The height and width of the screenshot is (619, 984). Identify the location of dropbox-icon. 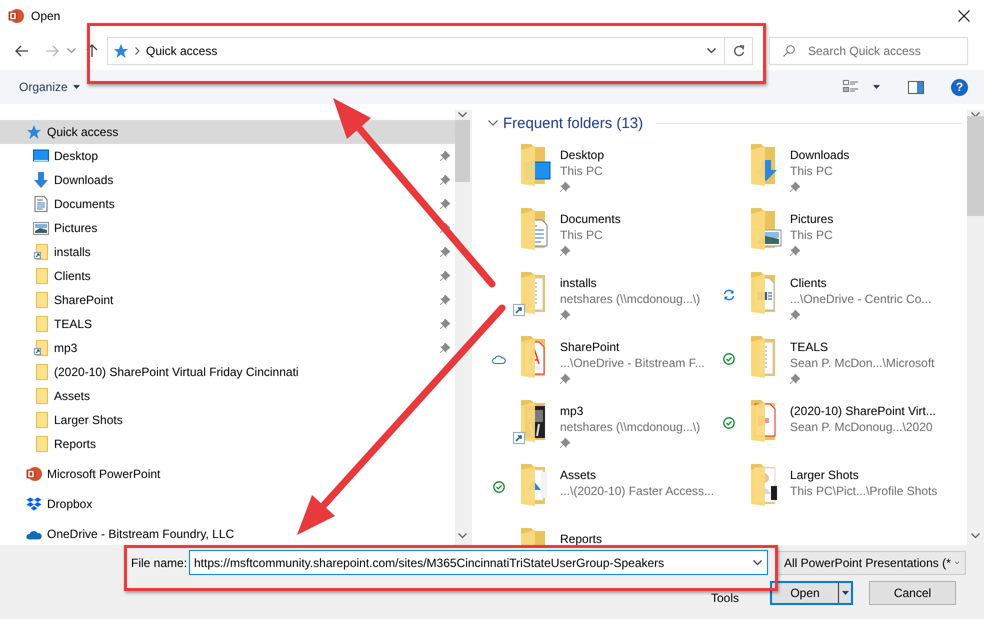
(34, 504).